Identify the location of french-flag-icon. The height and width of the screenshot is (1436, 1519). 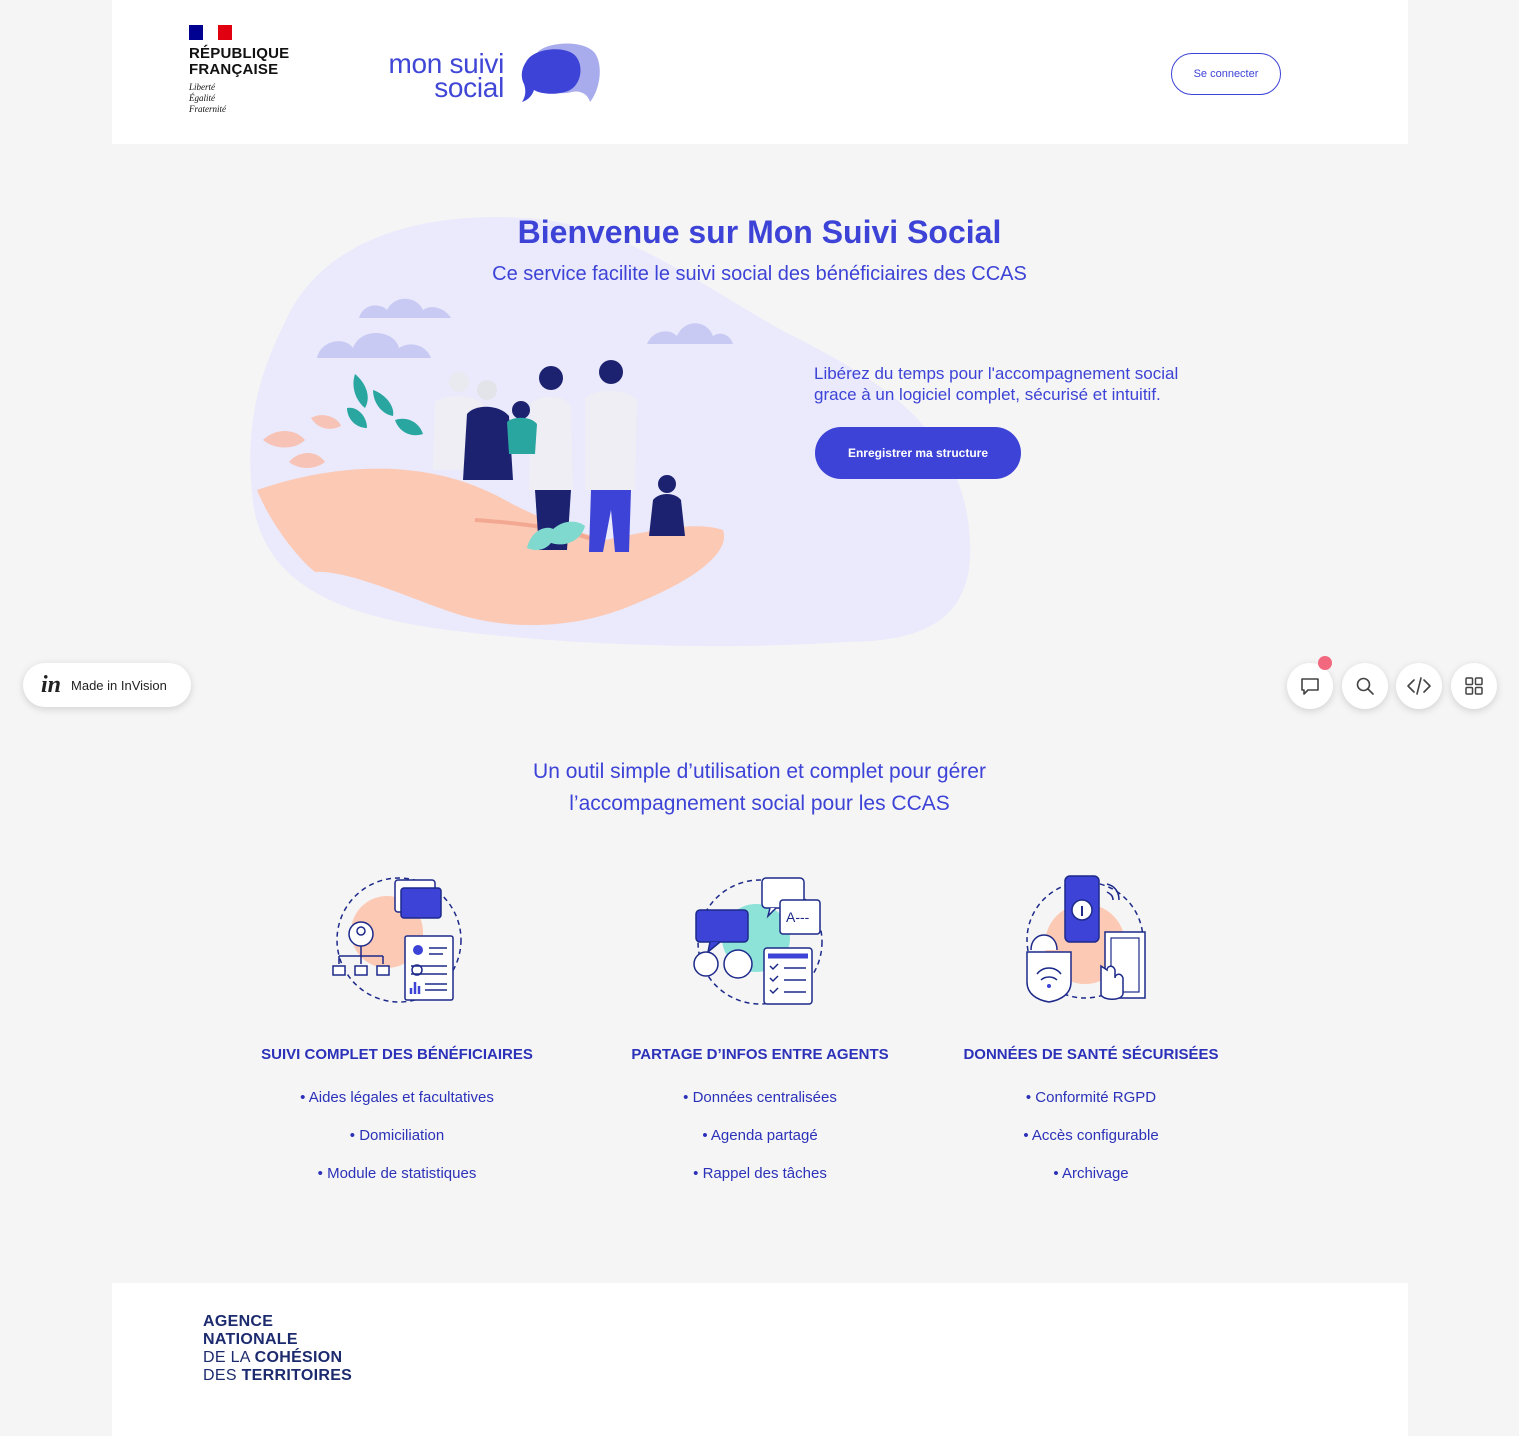
(210, 32).